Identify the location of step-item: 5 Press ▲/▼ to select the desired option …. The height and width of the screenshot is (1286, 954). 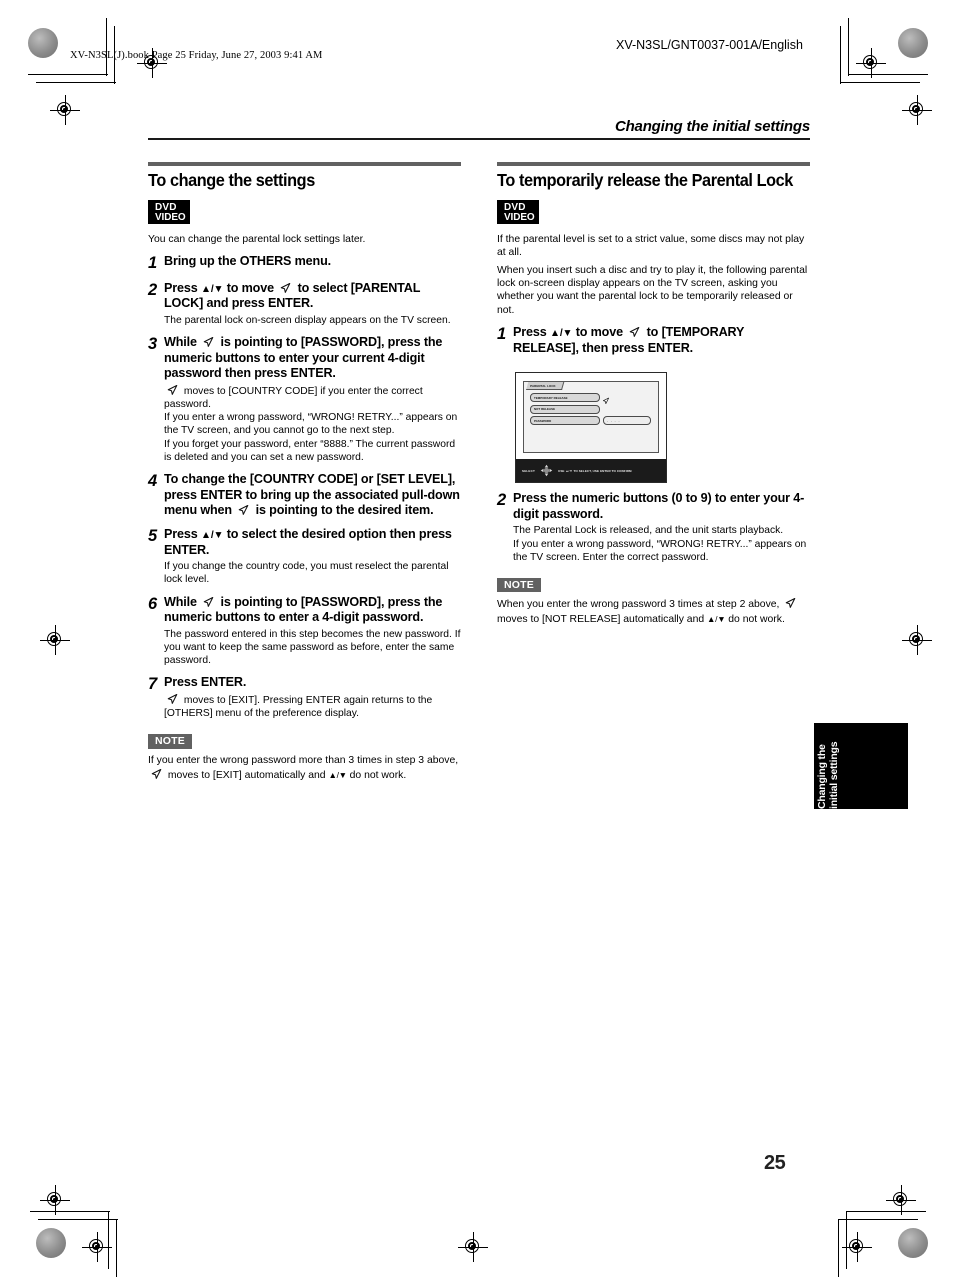
(304, 557).